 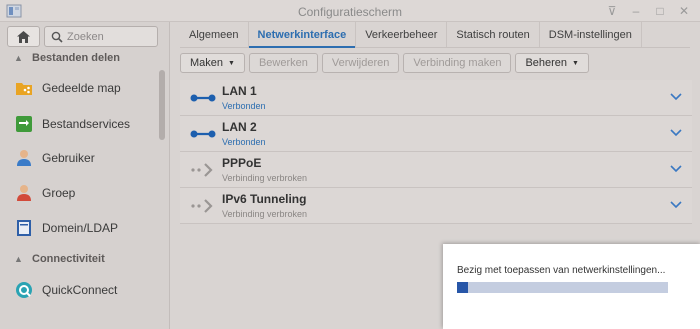 I want to click on sidebar-item-user: Gebruiker, so click(x=79, y=158).